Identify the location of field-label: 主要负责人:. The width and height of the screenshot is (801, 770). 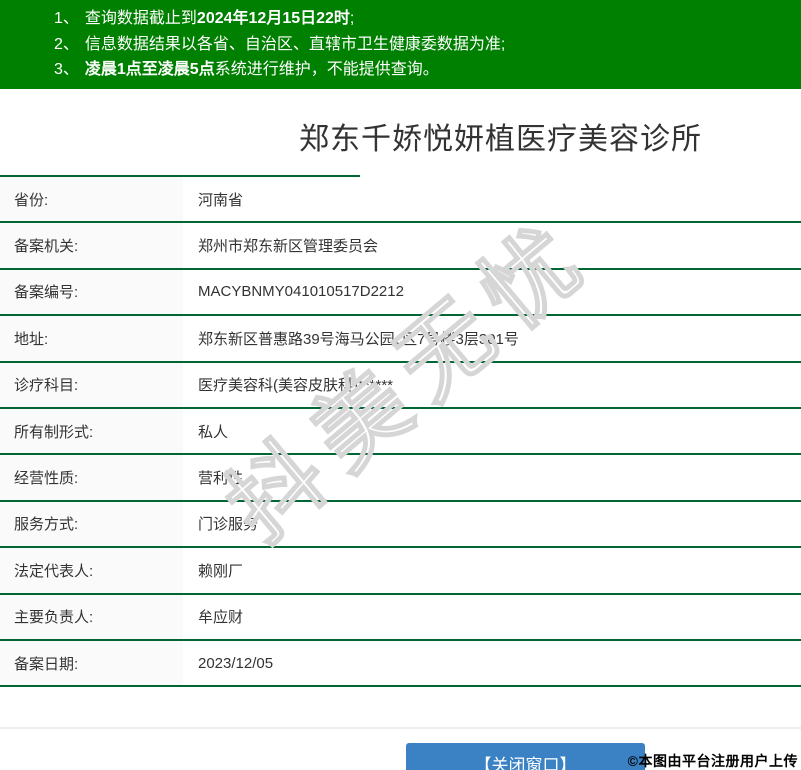
(91, 616).